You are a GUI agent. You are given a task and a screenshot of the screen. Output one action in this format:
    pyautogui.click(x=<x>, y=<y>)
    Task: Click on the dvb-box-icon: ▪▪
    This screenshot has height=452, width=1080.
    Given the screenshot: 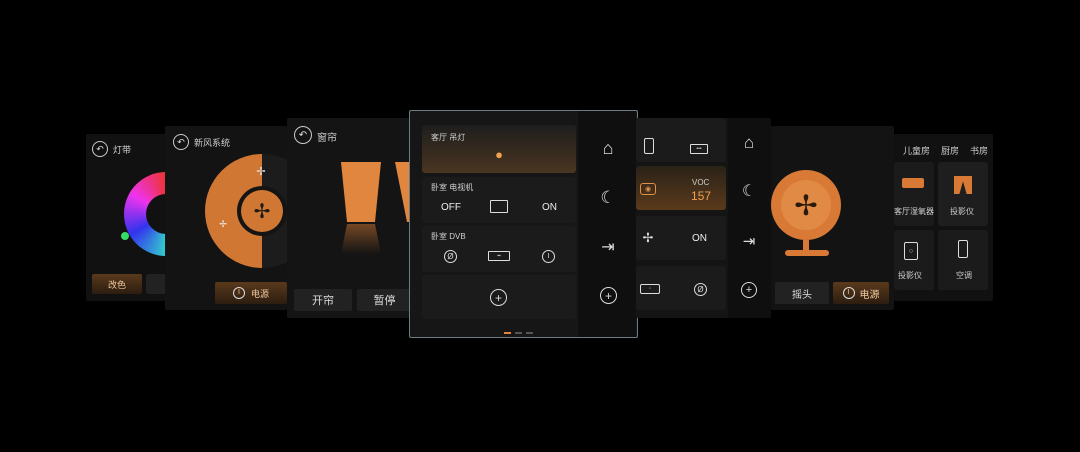 What is the action you would take?
    pyautogui.click(x=499, y=256)
    